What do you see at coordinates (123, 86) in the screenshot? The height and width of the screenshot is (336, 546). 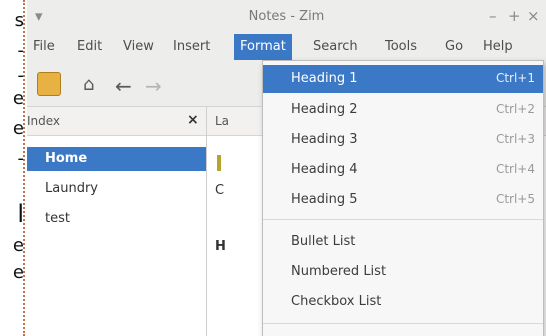 I see `back-arrow-icon: ←` at bounding box center [123, 86].